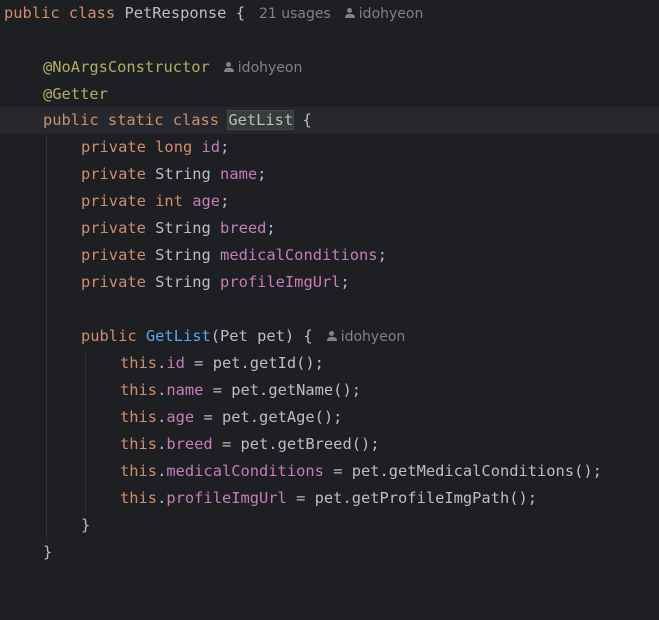  I want to click on usages-hint: 21 usages idohyeon, so click(341, 14).